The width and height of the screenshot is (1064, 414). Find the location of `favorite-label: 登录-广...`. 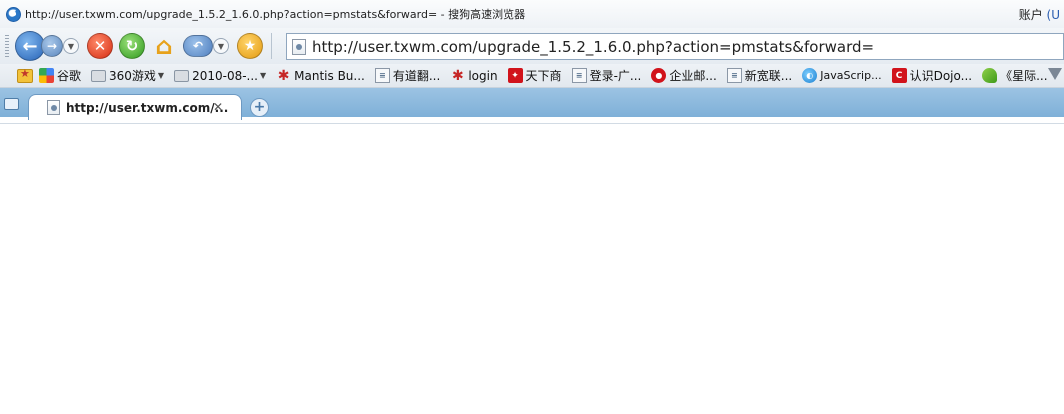

favorite-label: 登录-广... is located at coordinates (615, 76).